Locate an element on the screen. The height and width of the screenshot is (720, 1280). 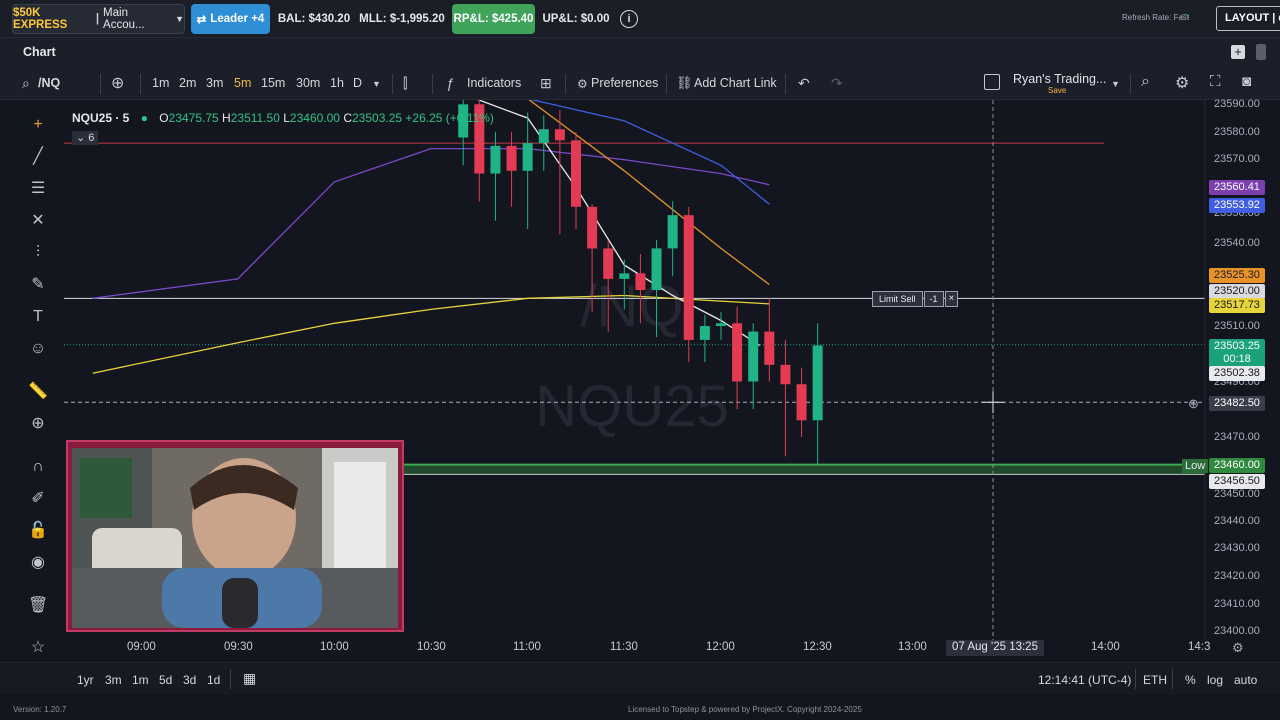
interval-1h: 1h is located at coordinates (337, 83).